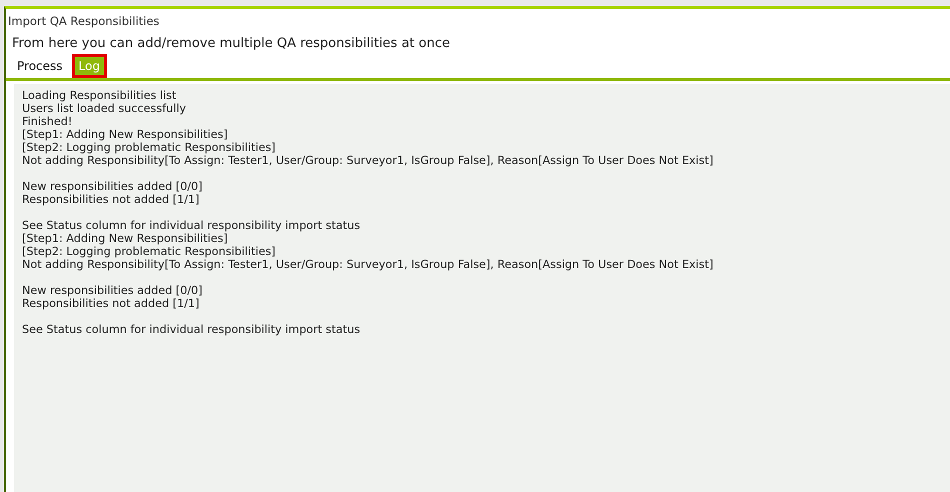 The width and height of the screenshot is (950, 492). I want to click on window-title: Import QA Responsibilities, so click(83, 21).